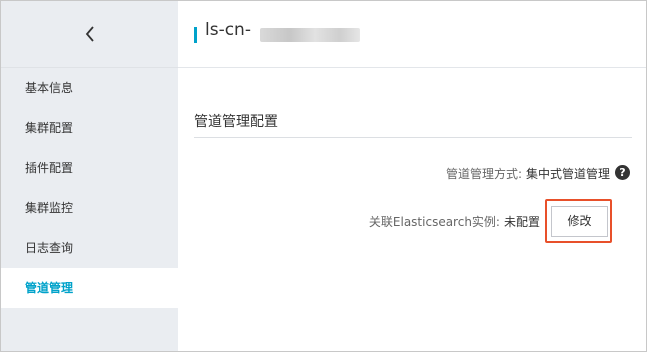 The height and width of the screenshot is (352, 647). I want to click on chevron-left-icon, so click(90, 34).